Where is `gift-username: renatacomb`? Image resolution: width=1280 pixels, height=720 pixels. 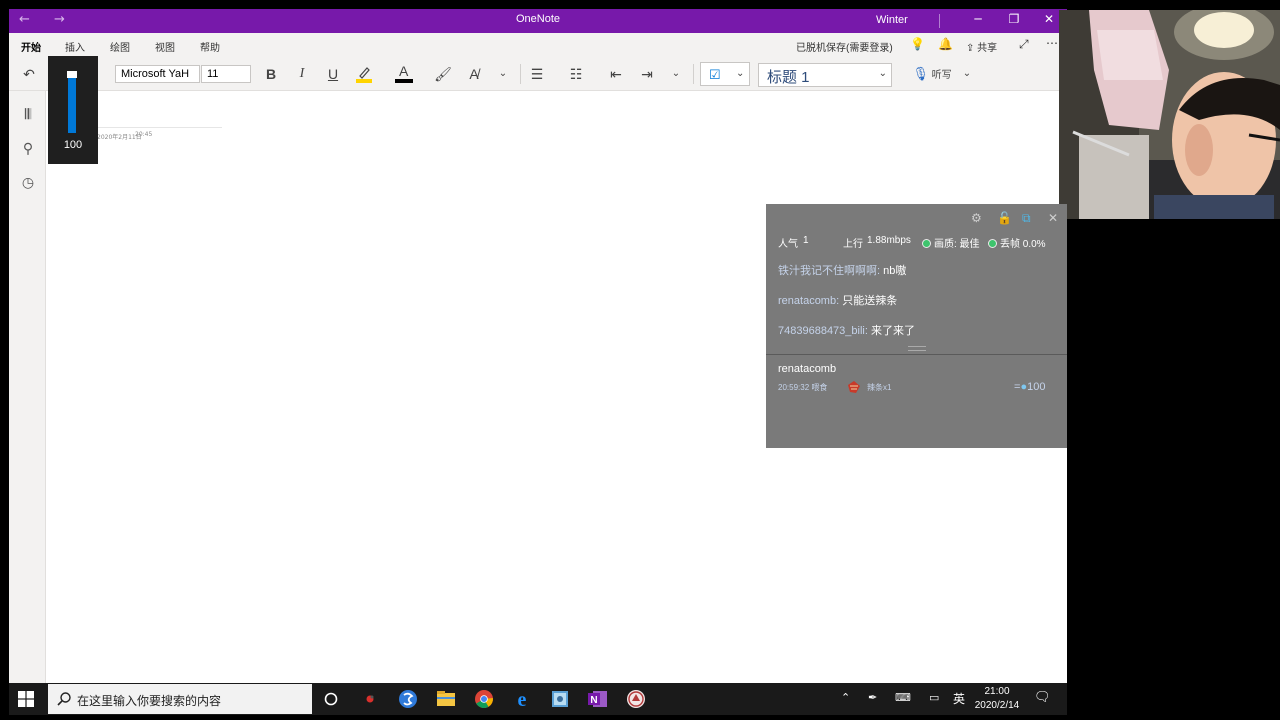
gift-username: renatacomb is located at coordinates (807, 369).